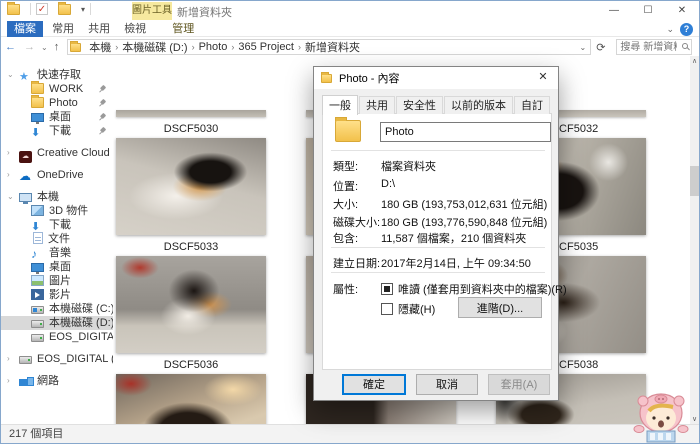  I want to click on readonly-checkbox, so click(387, 289).